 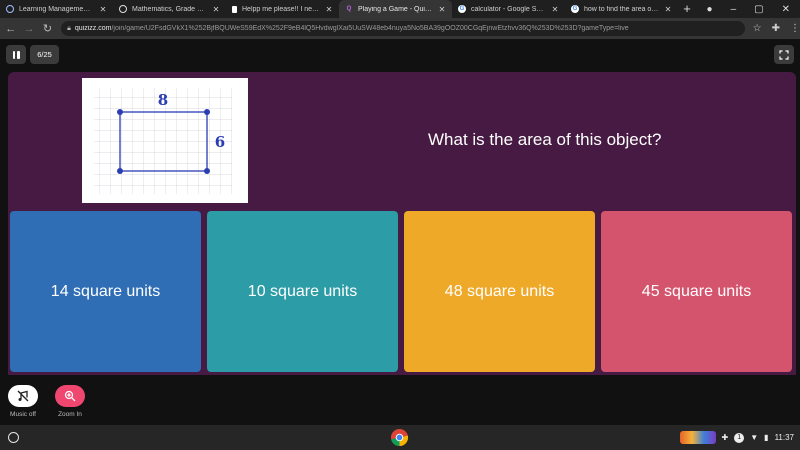 I want to click on forward-icon: →, so click(x=28, y=29).